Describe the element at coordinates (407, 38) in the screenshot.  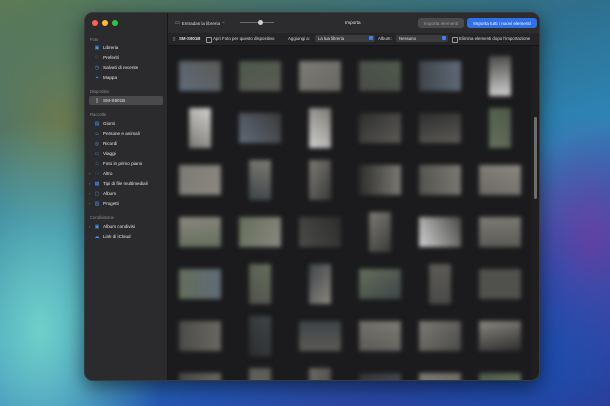
I see `album-value: Nessuno` at that location.